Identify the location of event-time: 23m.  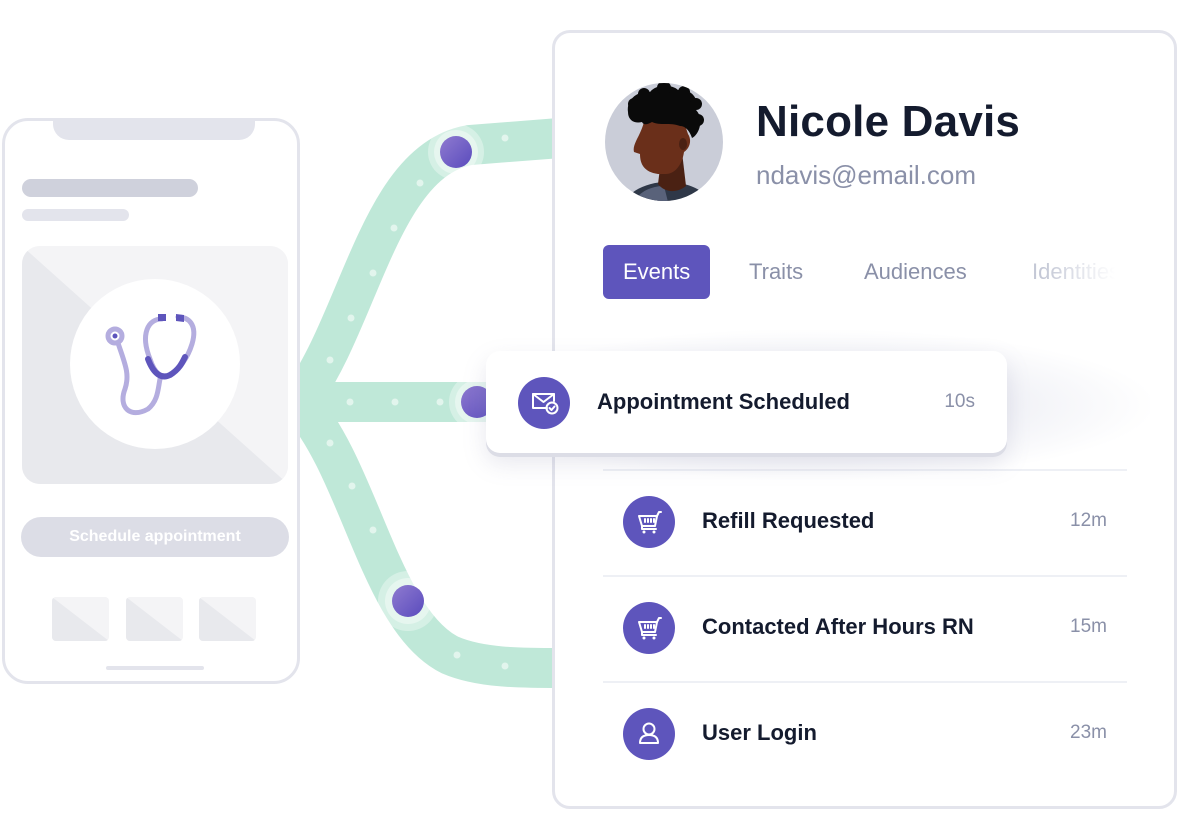
(1088, 732).